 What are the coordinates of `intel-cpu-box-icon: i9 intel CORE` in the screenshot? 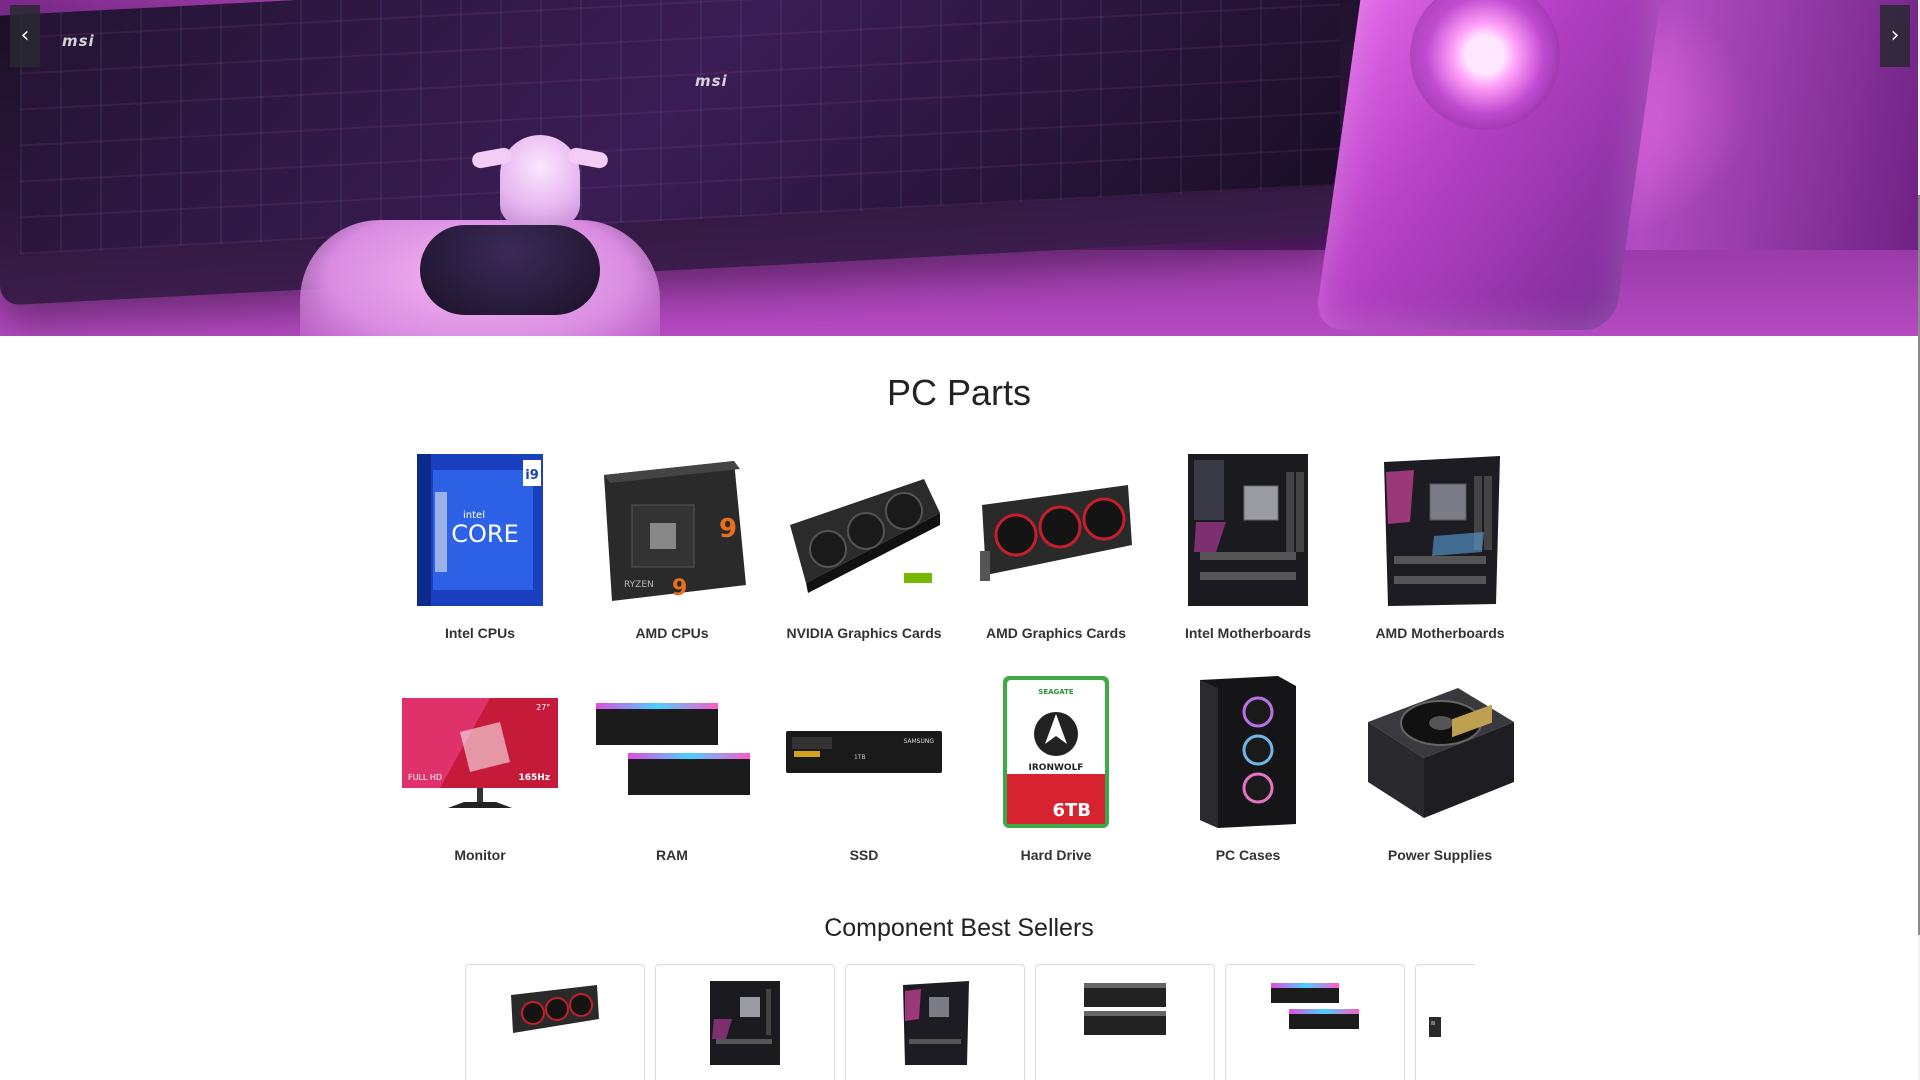 It's located at (480, 530).